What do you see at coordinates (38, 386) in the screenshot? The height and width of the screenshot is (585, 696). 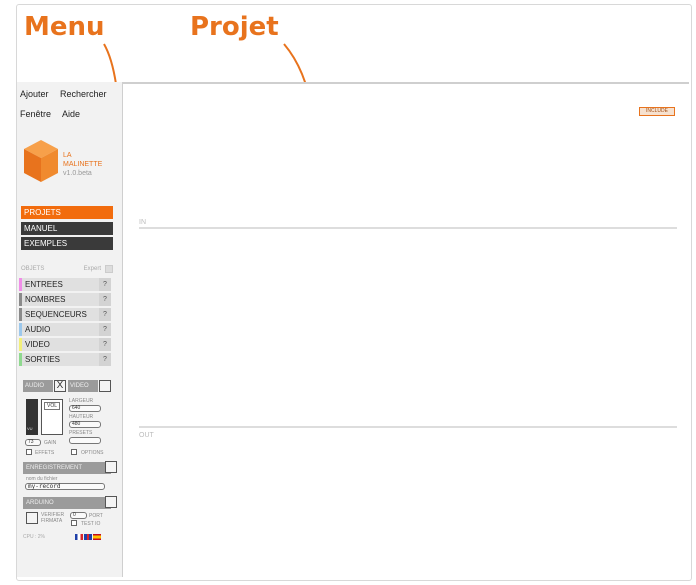 I see `audio-label: AUDIO` at bounding box center [38, 386].